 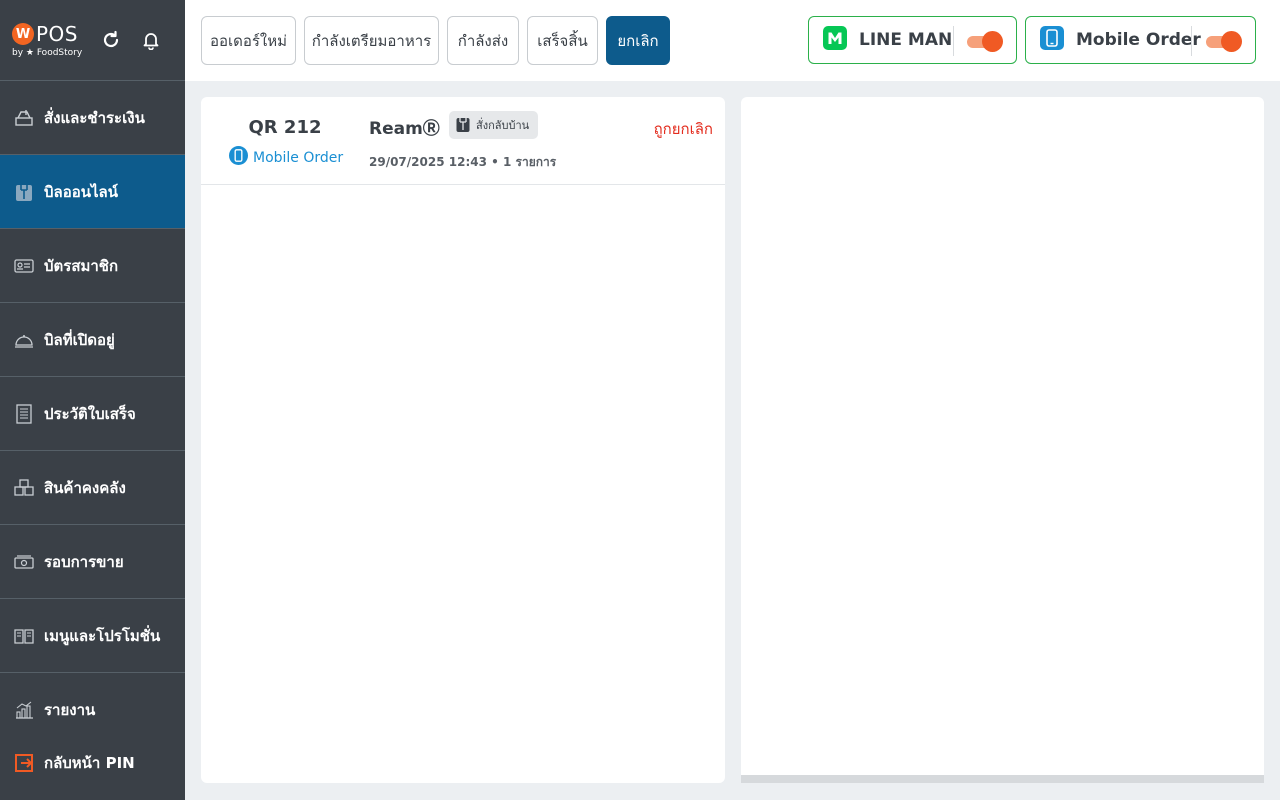 I want to click on mobile-order-toggle, so click(x=1224, y=41).